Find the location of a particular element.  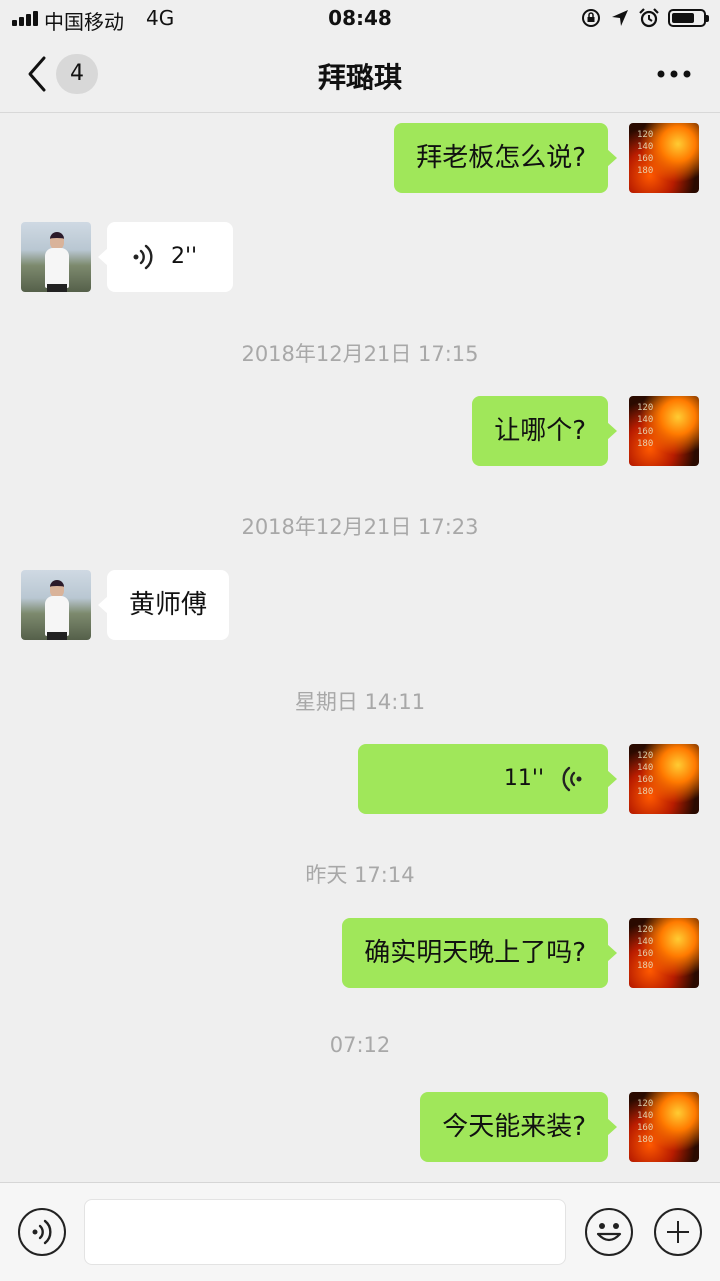

voice-input-button is located at coordinates (42, 1232).